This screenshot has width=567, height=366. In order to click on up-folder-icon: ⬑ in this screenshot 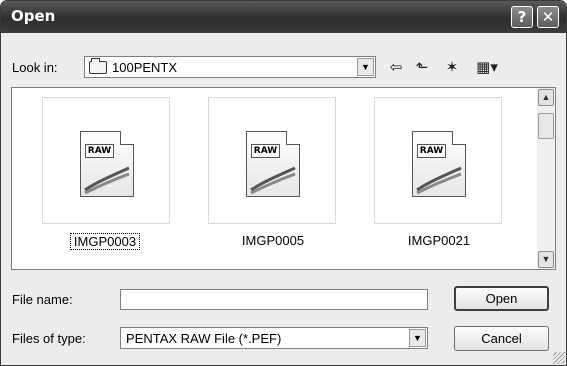, I will do `click(422, 67)`.